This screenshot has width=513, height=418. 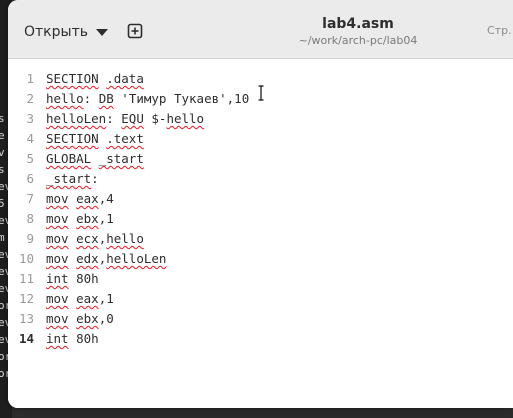 What do you see at coordinates (30, 118) in the screenshot?
I see `line-number: 3` at bounding box center [30, 118].